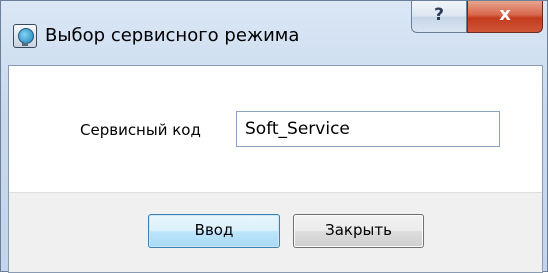 The height and width of the screenshot is (273, 548). I want to click on window-close-button: x, so click(505, 17).